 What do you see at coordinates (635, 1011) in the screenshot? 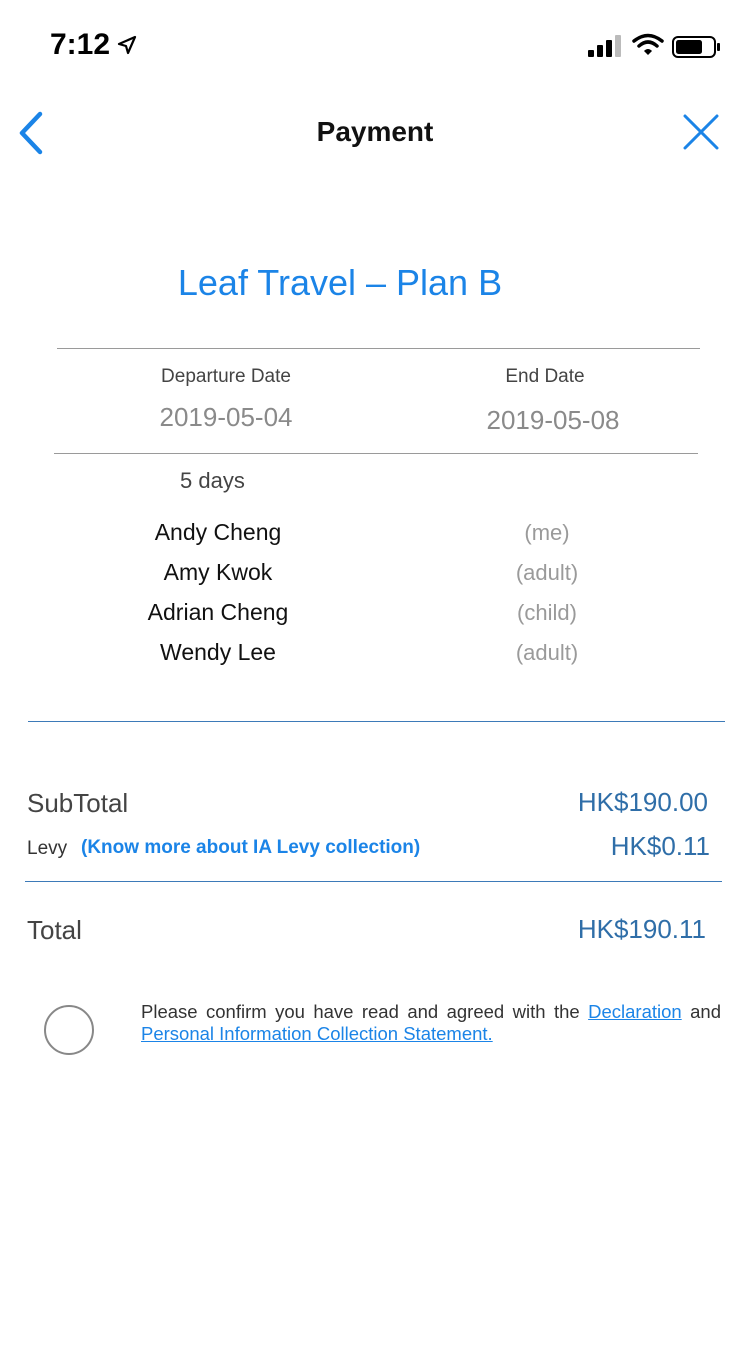
I see `declaration-link: Declaration` at bounding box center [635, 1011].